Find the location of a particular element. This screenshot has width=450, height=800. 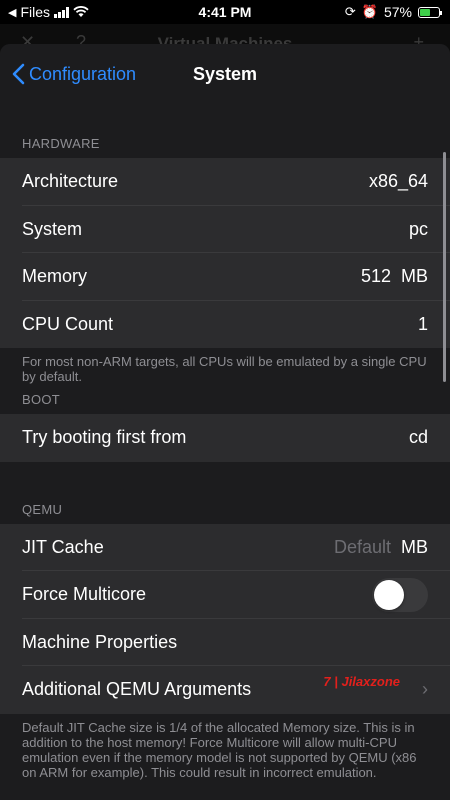

row-label: CPU Count is located at coordinates (68, 323).